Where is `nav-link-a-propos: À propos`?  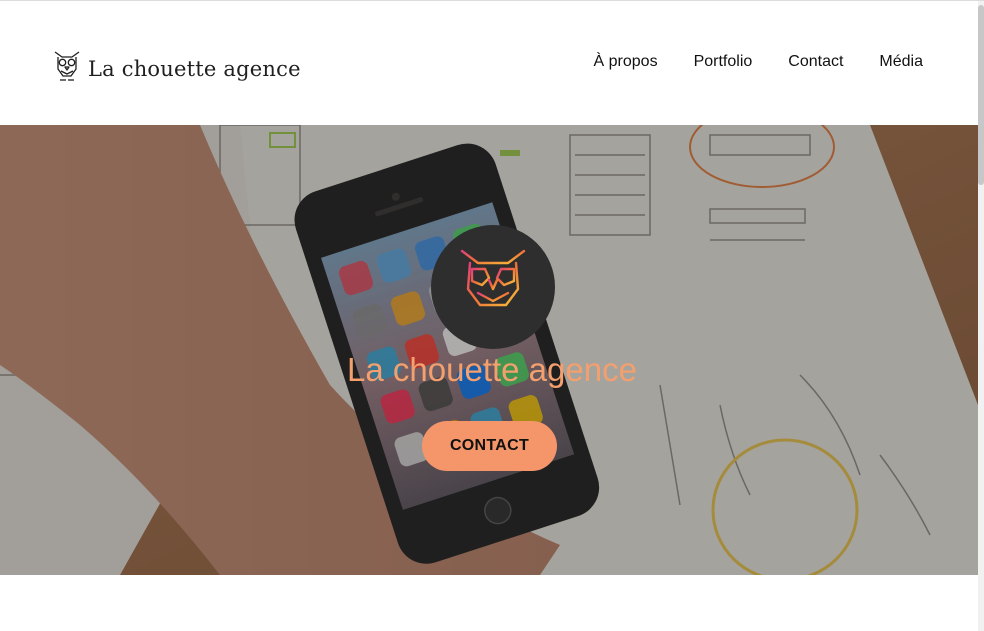
nav-link-a-propos: À propos is located at coordinates (626, 62).